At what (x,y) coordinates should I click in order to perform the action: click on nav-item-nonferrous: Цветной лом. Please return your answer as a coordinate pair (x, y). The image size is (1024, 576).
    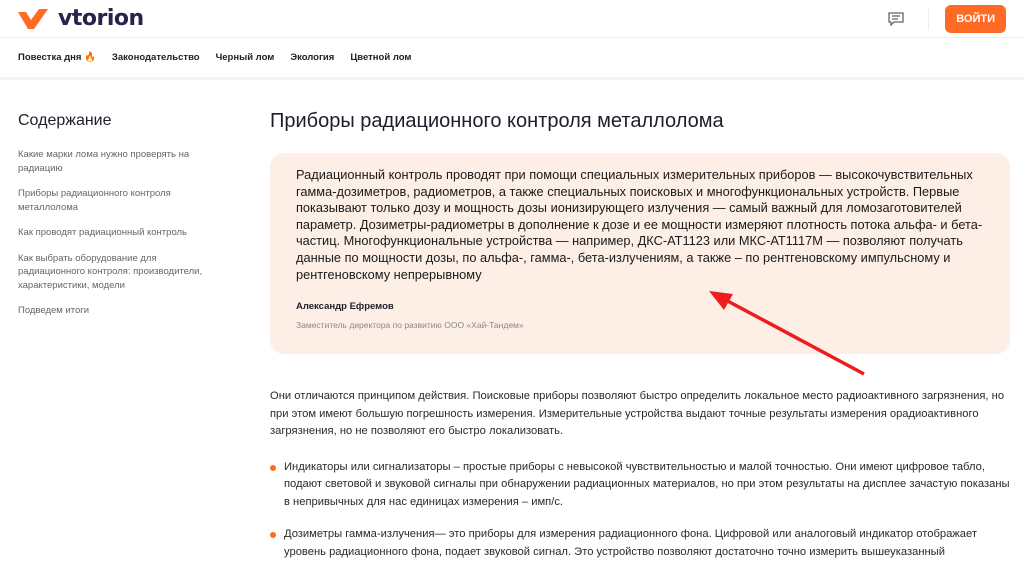
    Looking at the image, I should click on (380, 57).